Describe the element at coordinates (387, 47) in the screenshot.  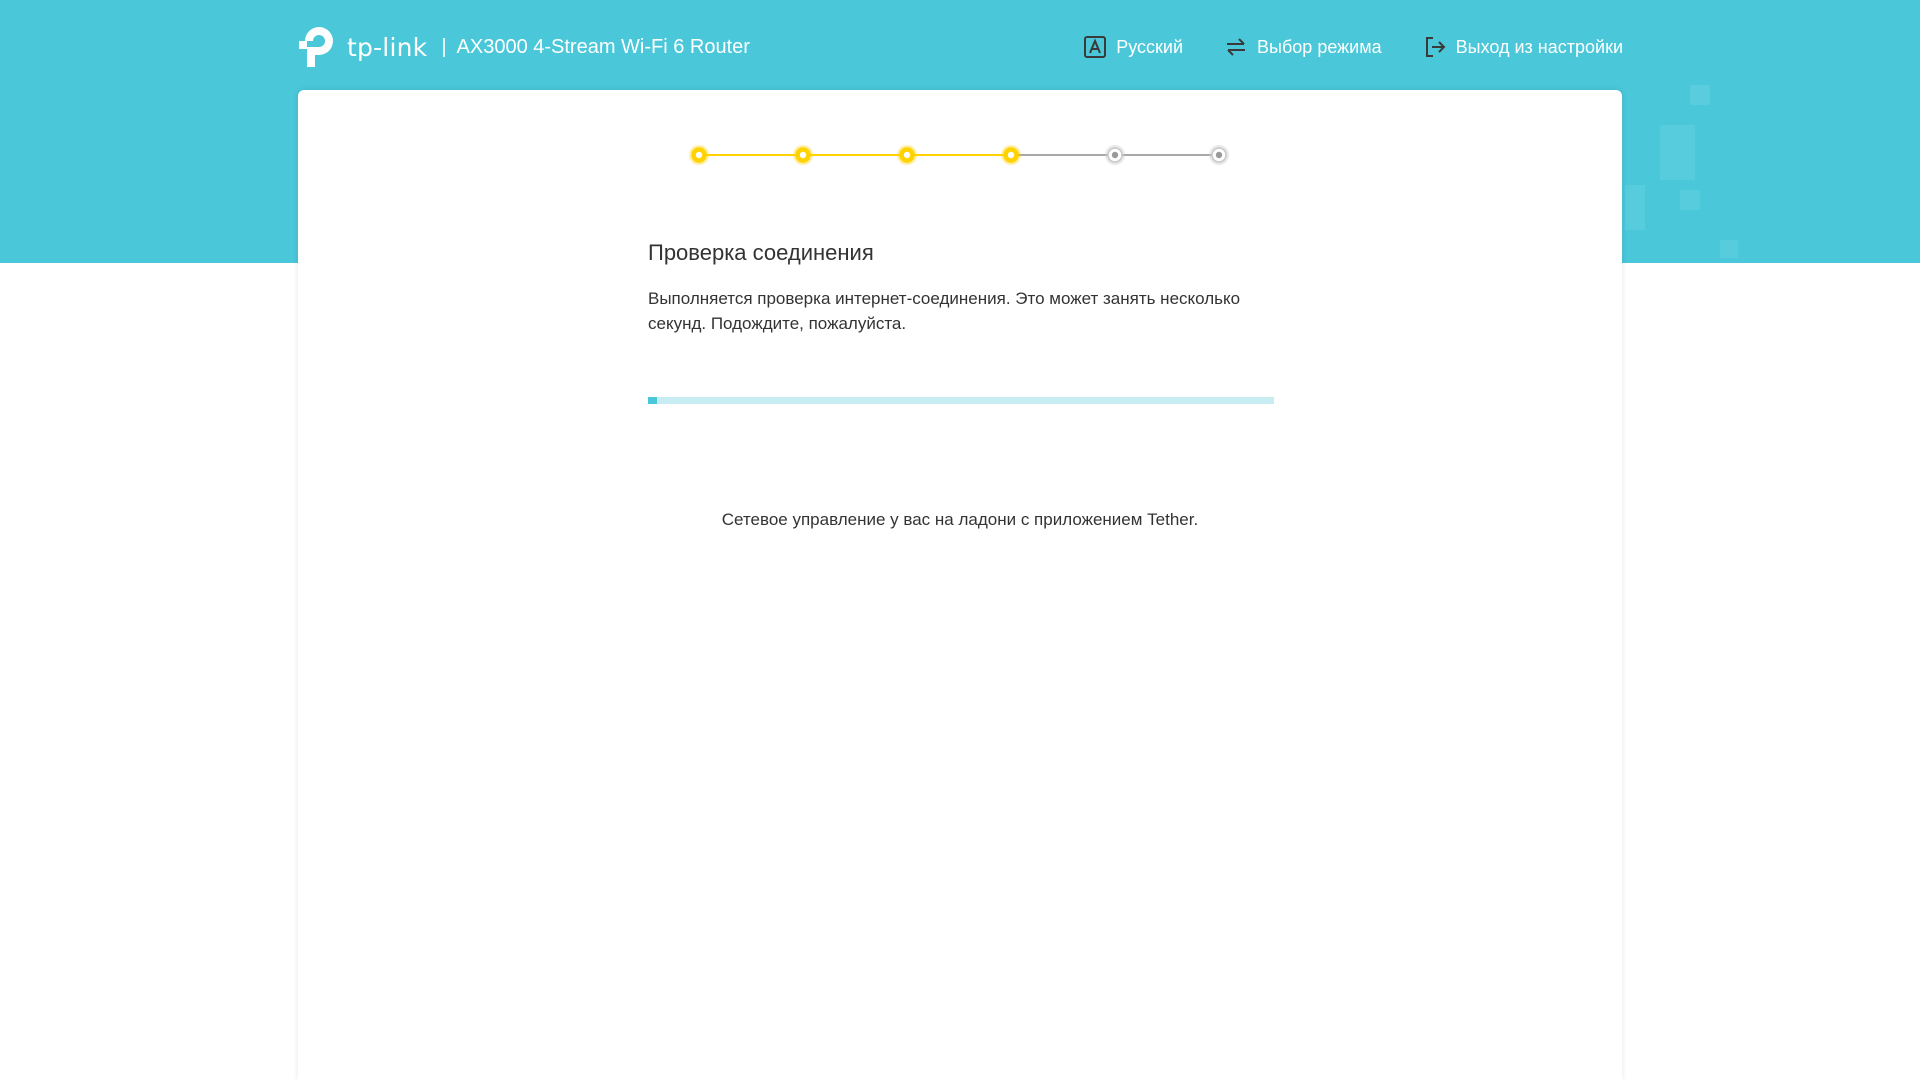
I see `brand-name: tp-link` at that location.